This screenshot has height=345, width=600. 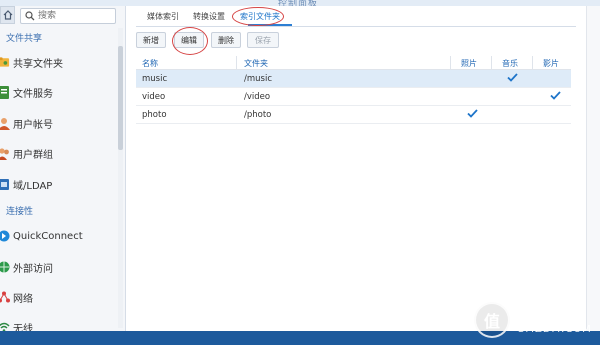 What do you see at coordinates (551, 63) in the screenshot?
I see `column-header-video: 影片` at bounding box center [551, 63].